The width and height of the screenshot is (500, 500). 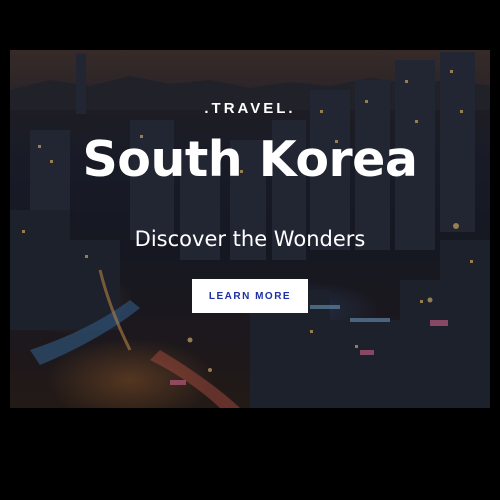 What do you see at coordinates (250, 108) in the screenshot?
I see `eyebrow-label: .TRAVEL.` at bounding box center [250, 108].